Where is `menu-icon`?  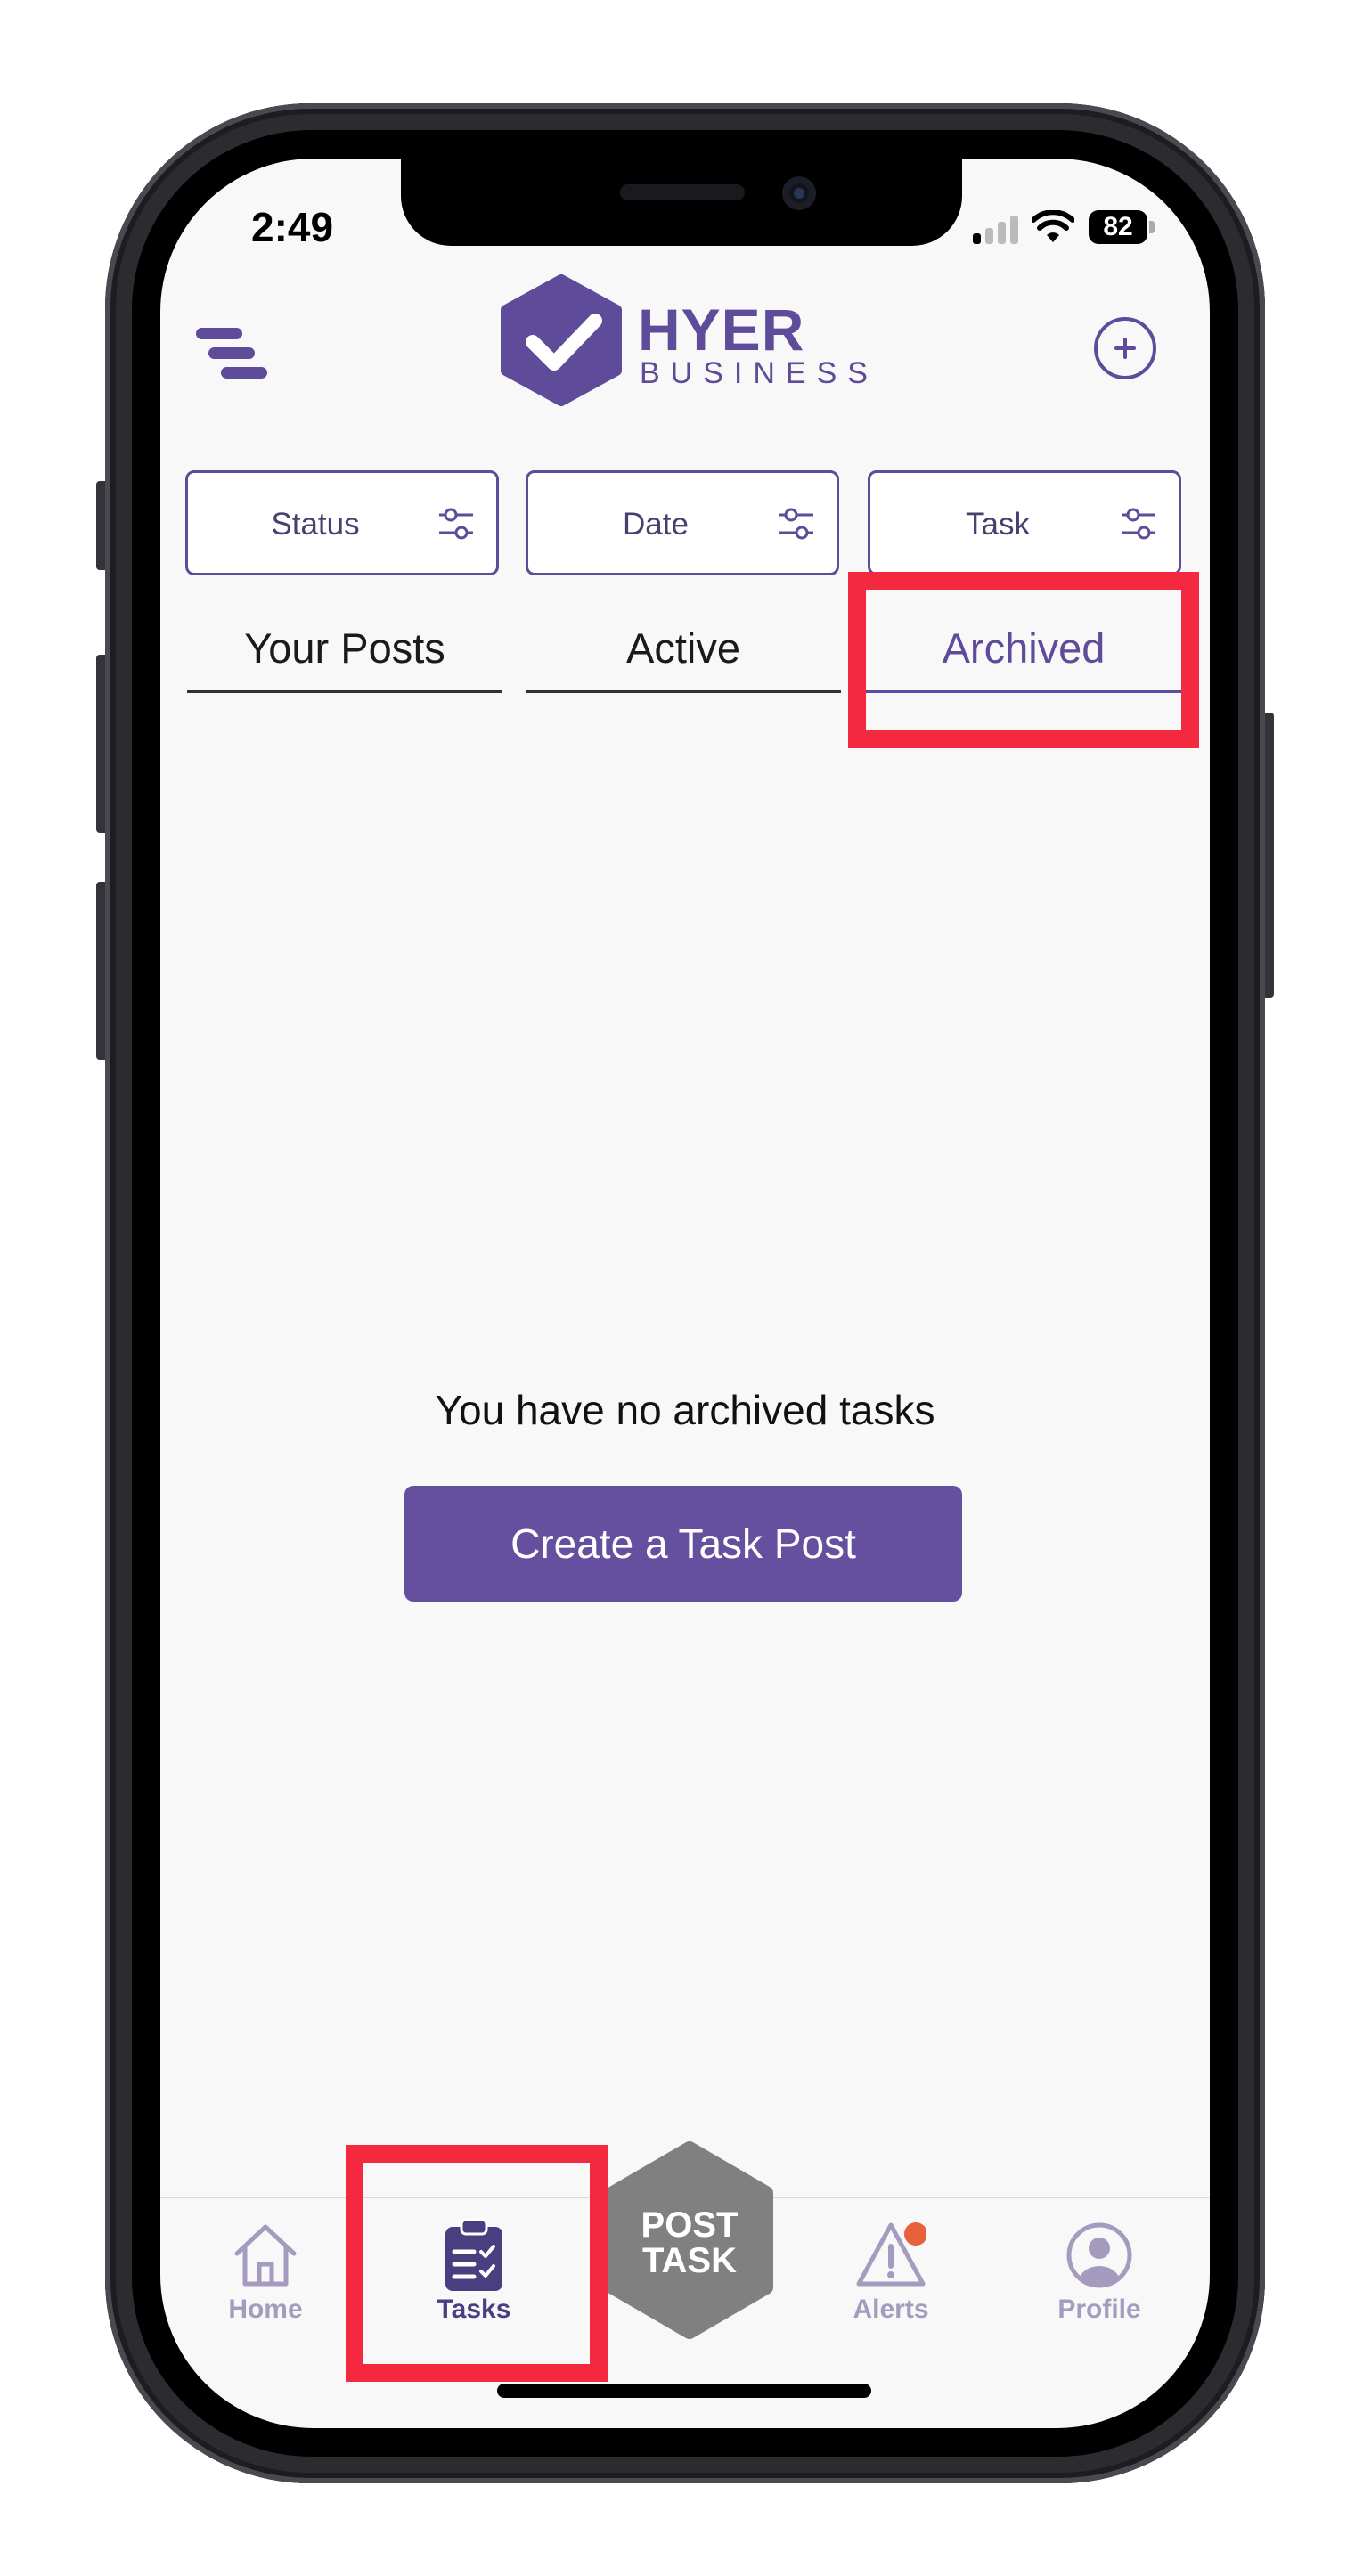 menu-icon is located at coordinates (233, 353).